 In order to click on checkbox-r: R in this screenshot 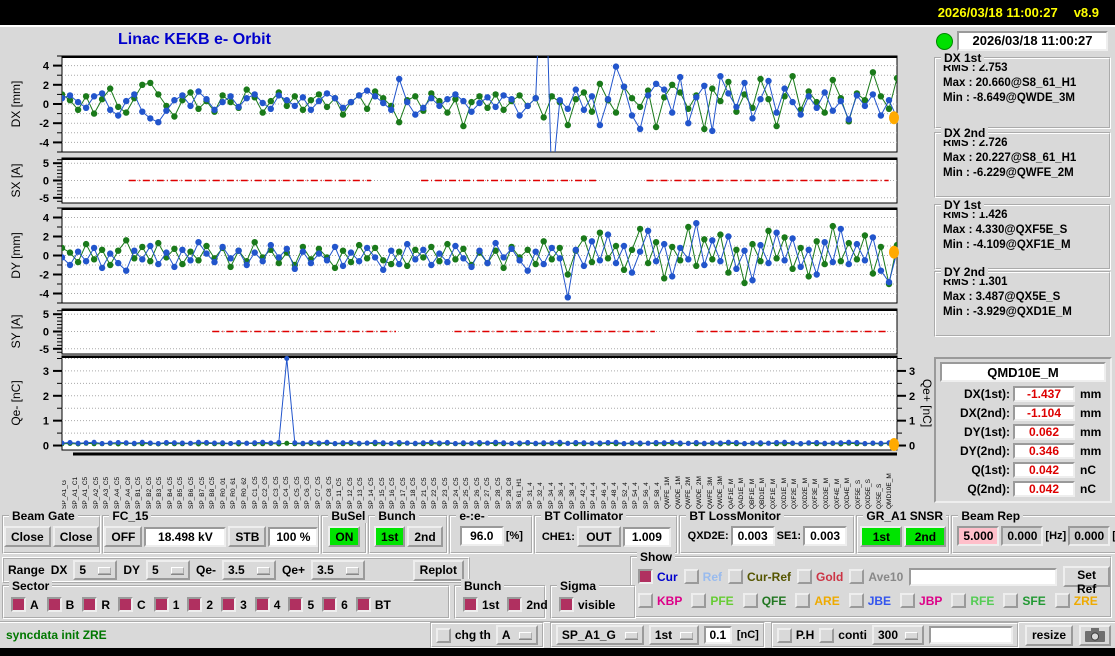, I will do `click(96, 604)`.